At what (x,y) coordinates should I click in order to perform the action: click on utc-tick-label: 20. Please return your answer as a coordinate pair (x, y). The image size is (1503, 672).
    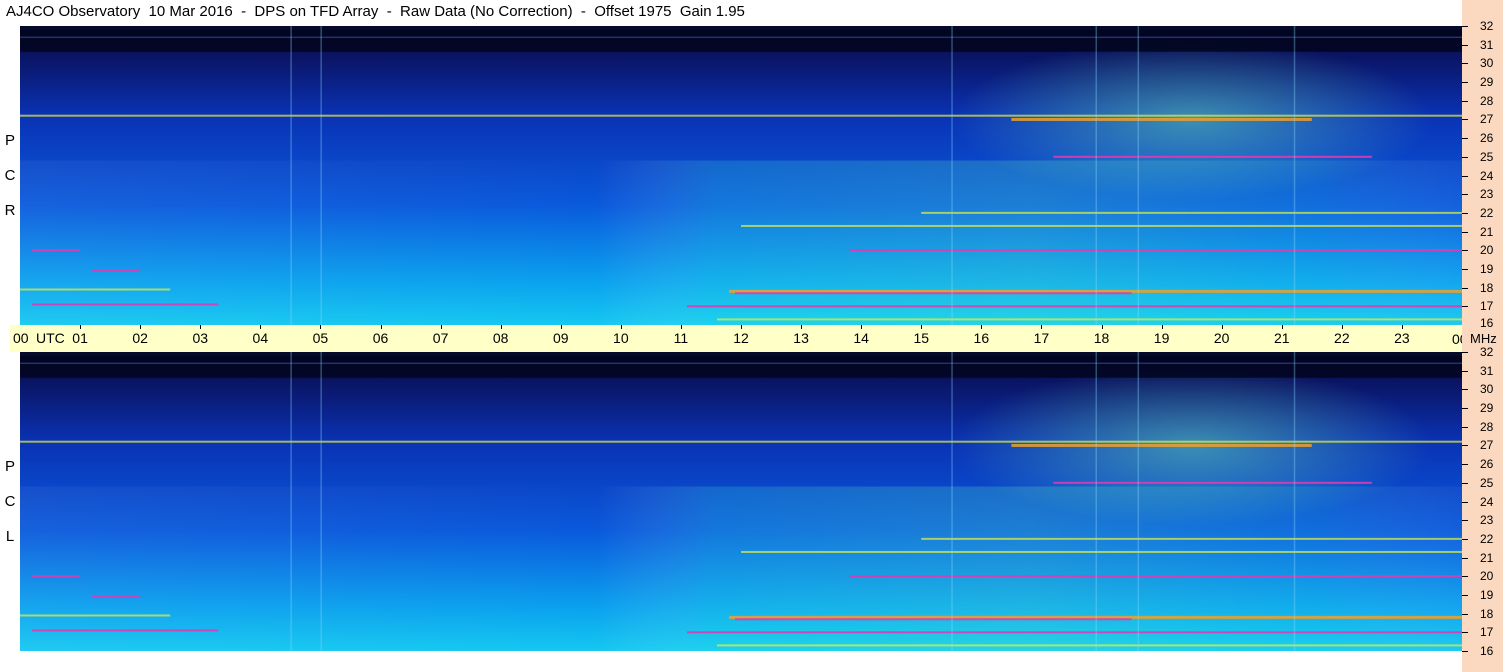
    Looking at the image, I should click on (1221, 338).